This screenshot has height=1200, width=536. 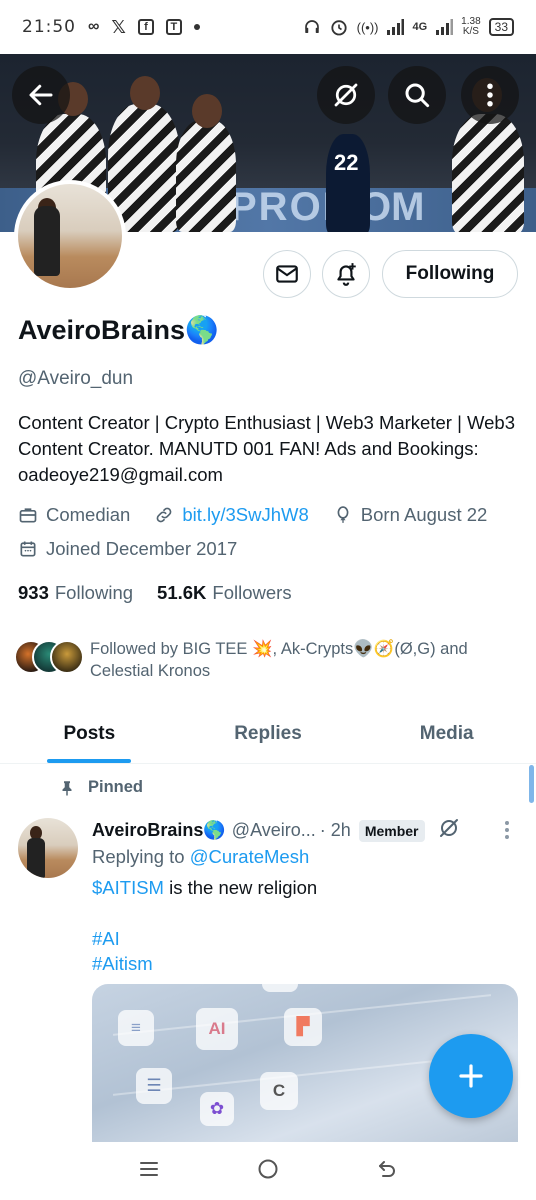 I want to click on hashtag-ai: #AI, so click(x=122, y=938).